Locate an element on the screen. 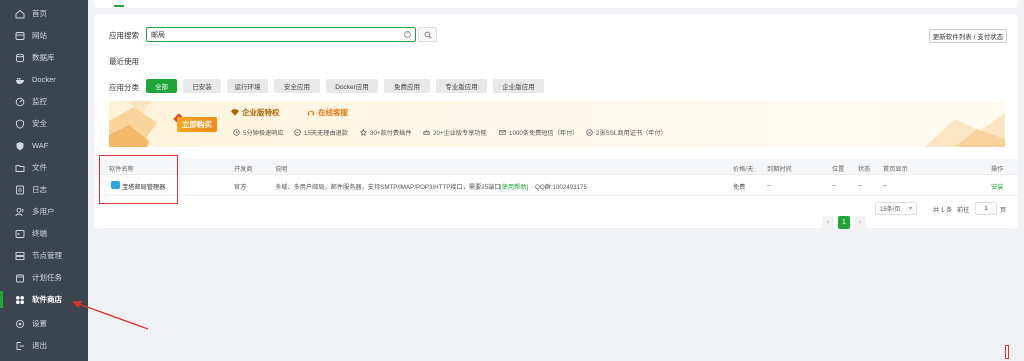 Image resolution: width=1024 pixels, height=361 pixels. logout-icon is located at coordinates (20, 346).